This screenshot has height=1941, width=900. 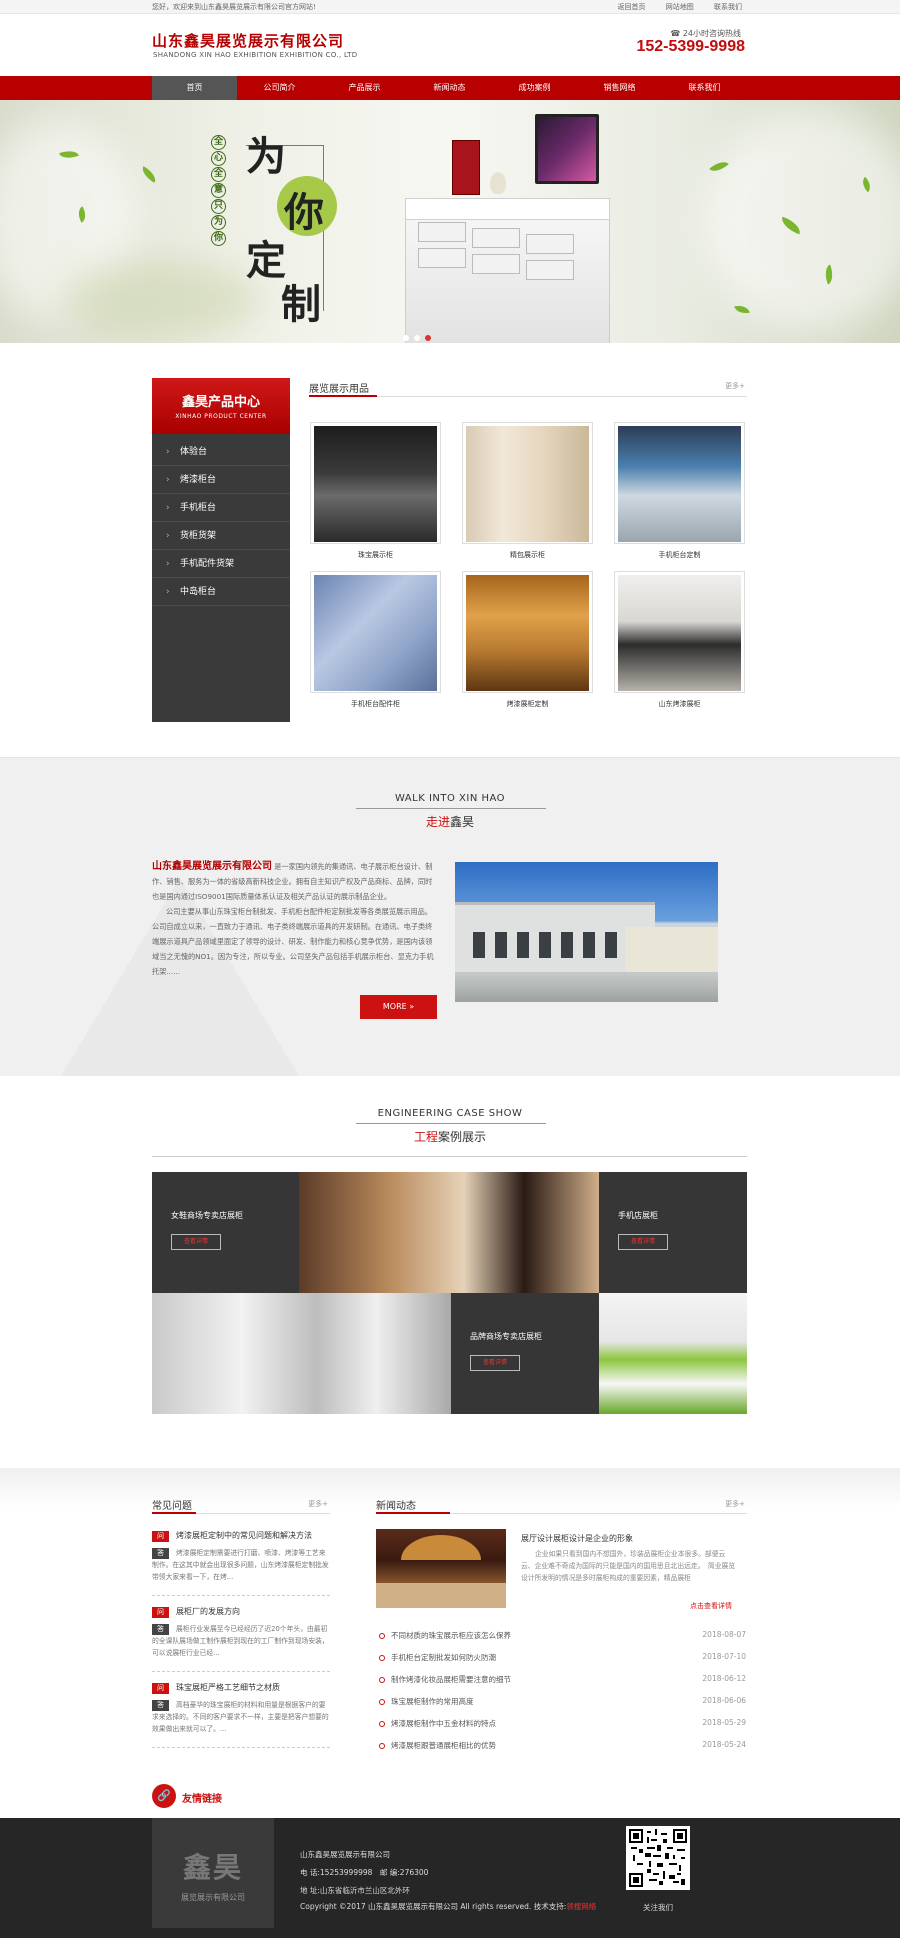 What do you see at coordinates (241, 1536) in the screenshot?
I see `faq-question: 烤漆展柜定制中的常见问题和解决方法` at bounding box center [241, 1536].